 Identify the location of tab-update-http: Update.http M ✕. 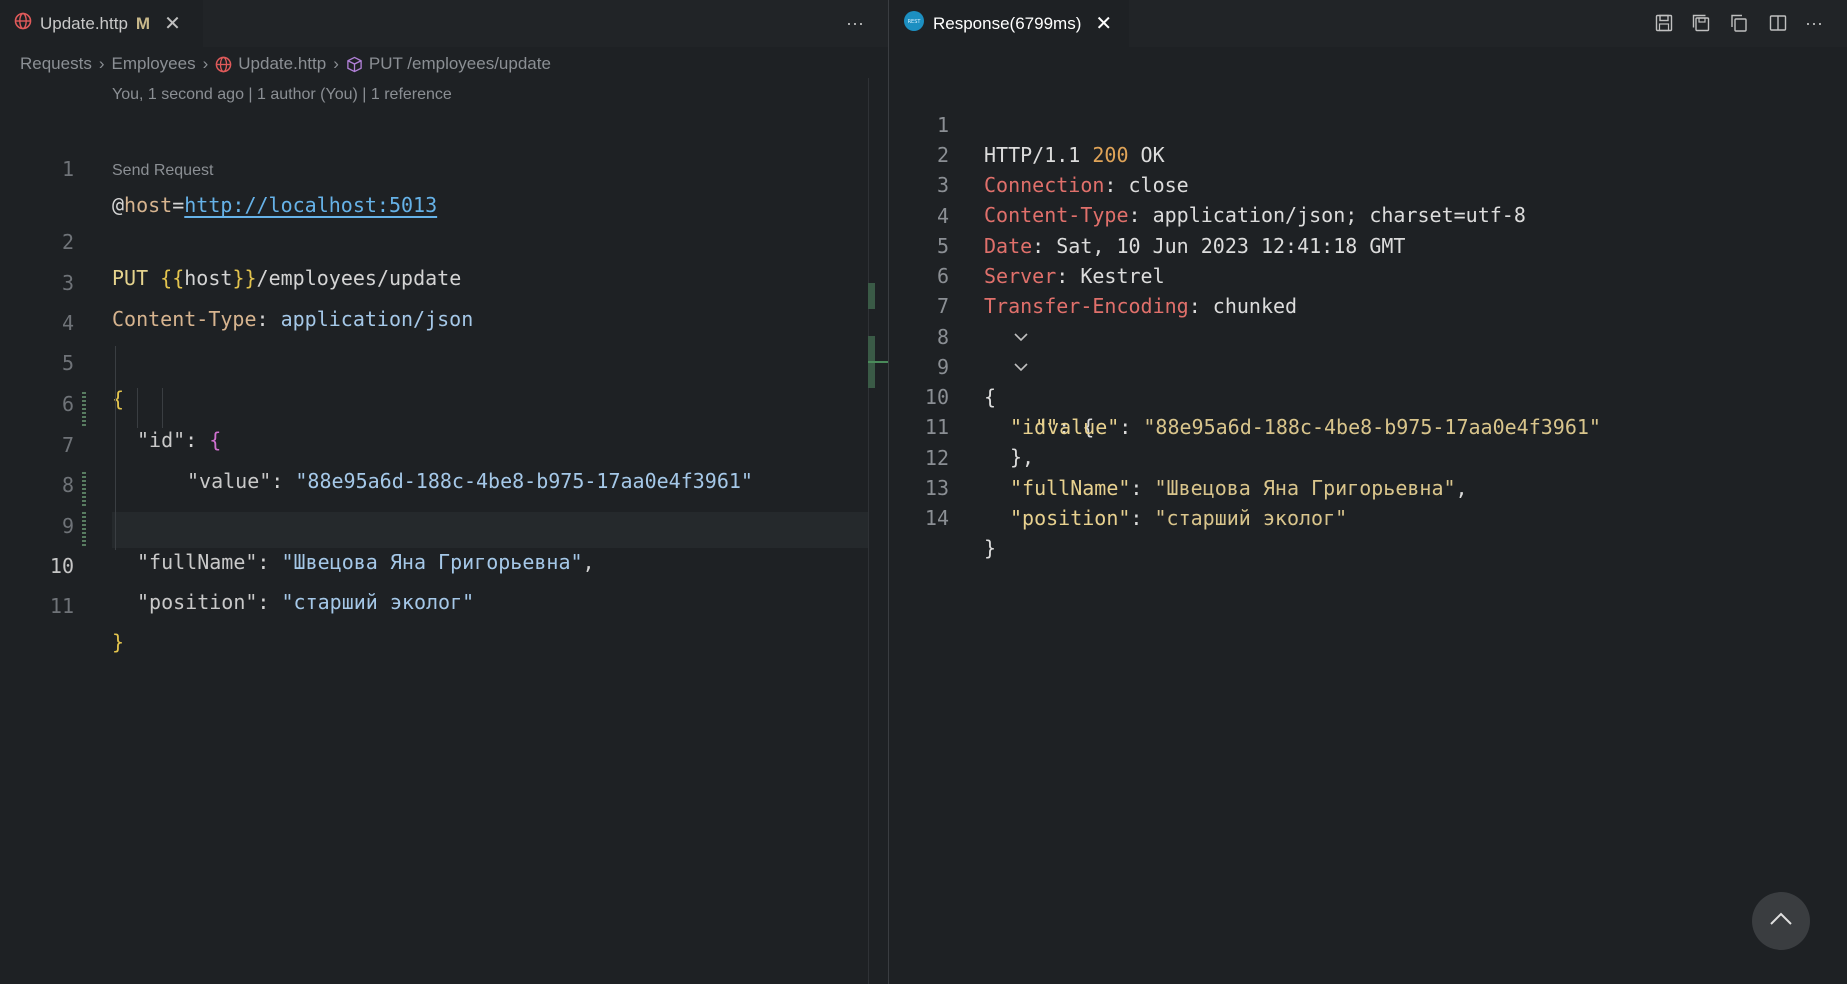
(101, 23).